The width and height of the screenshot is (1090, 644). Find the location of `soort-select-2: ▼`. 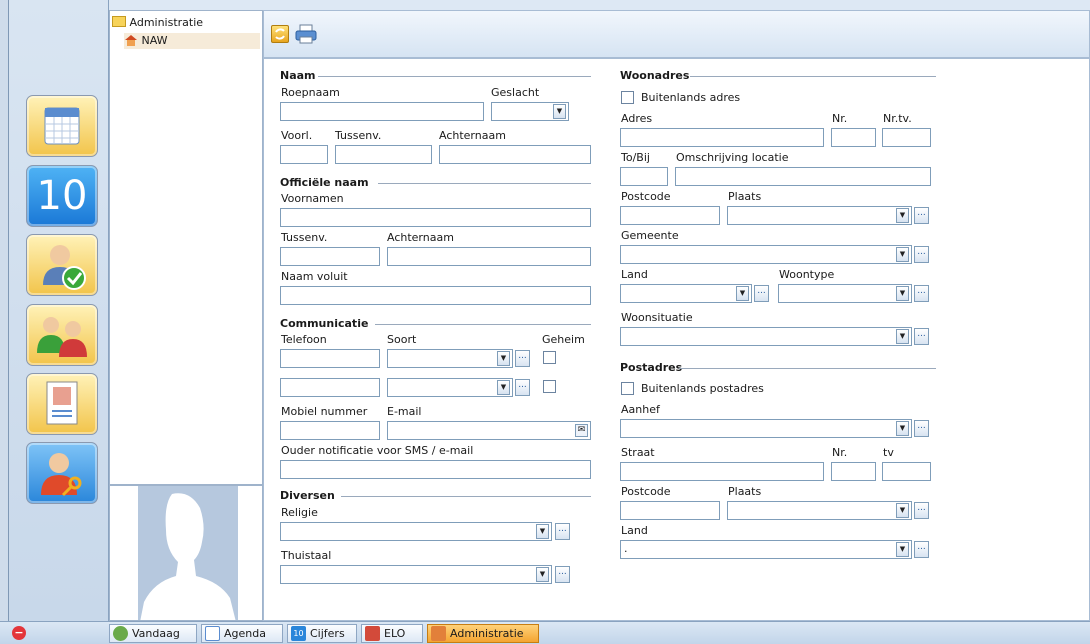

soort-select-2: ▼ is located at coordinates (450, 387).